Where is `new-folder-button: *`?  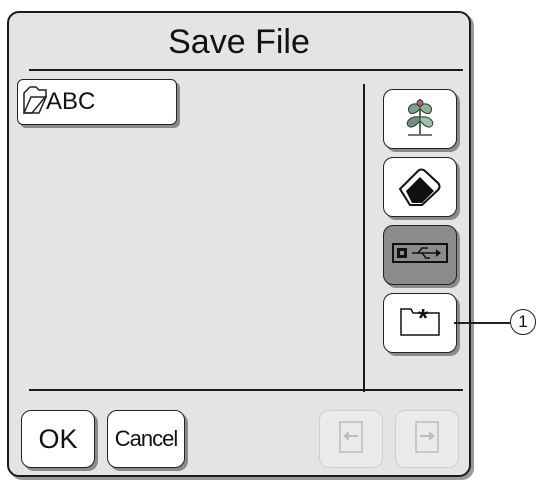 new-folder-button: * is located at coordinates (420, 323).